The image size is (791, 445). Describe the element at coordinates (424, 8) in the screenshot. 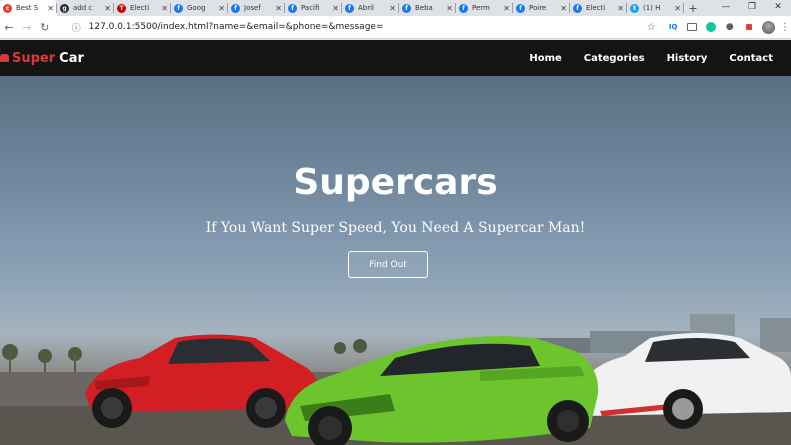

I see `tab-title: Beba` at that location.